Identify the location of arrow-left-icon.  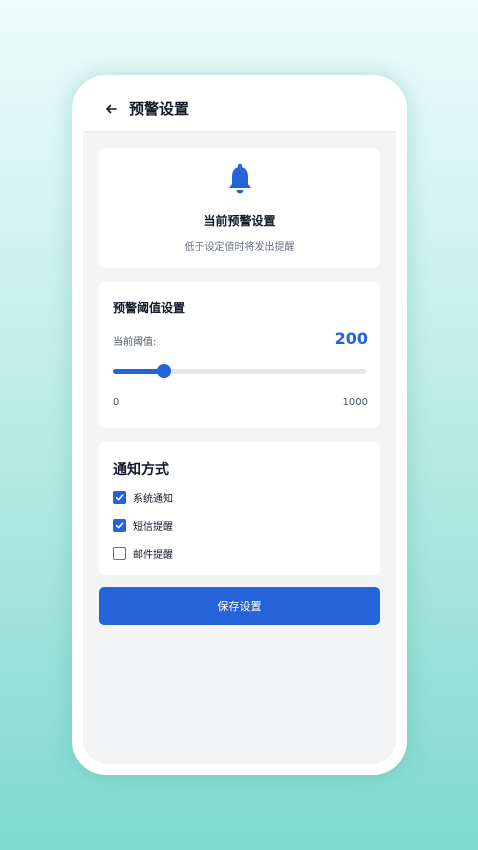
(112, 109).